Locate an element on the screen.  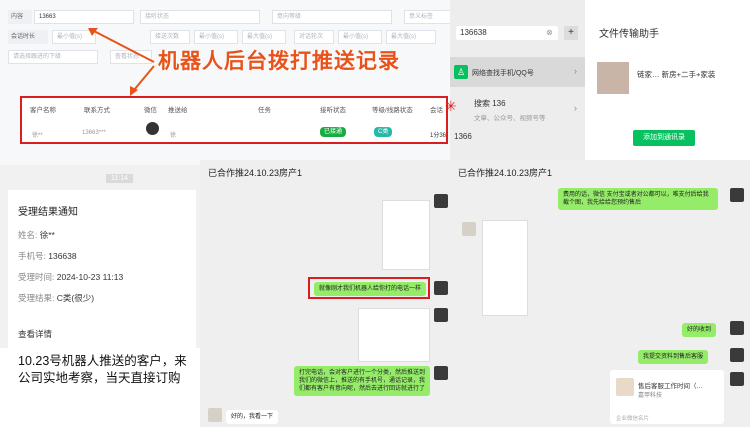
chat1-title: 已合作推24.10.23房产1 is located at coordinates (255, 173).